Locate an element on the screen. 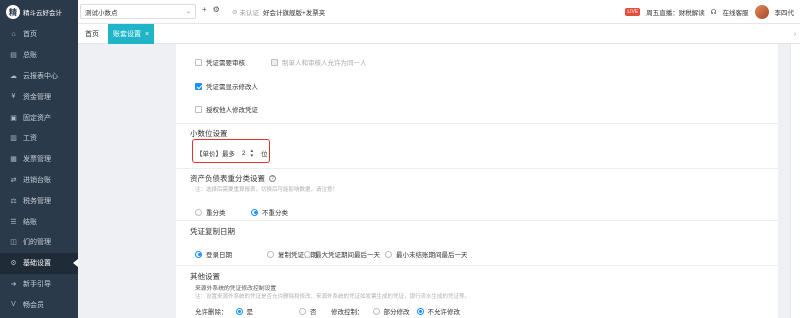  copy-opt-label: 登录日期 is located at coordinates (219, 255).